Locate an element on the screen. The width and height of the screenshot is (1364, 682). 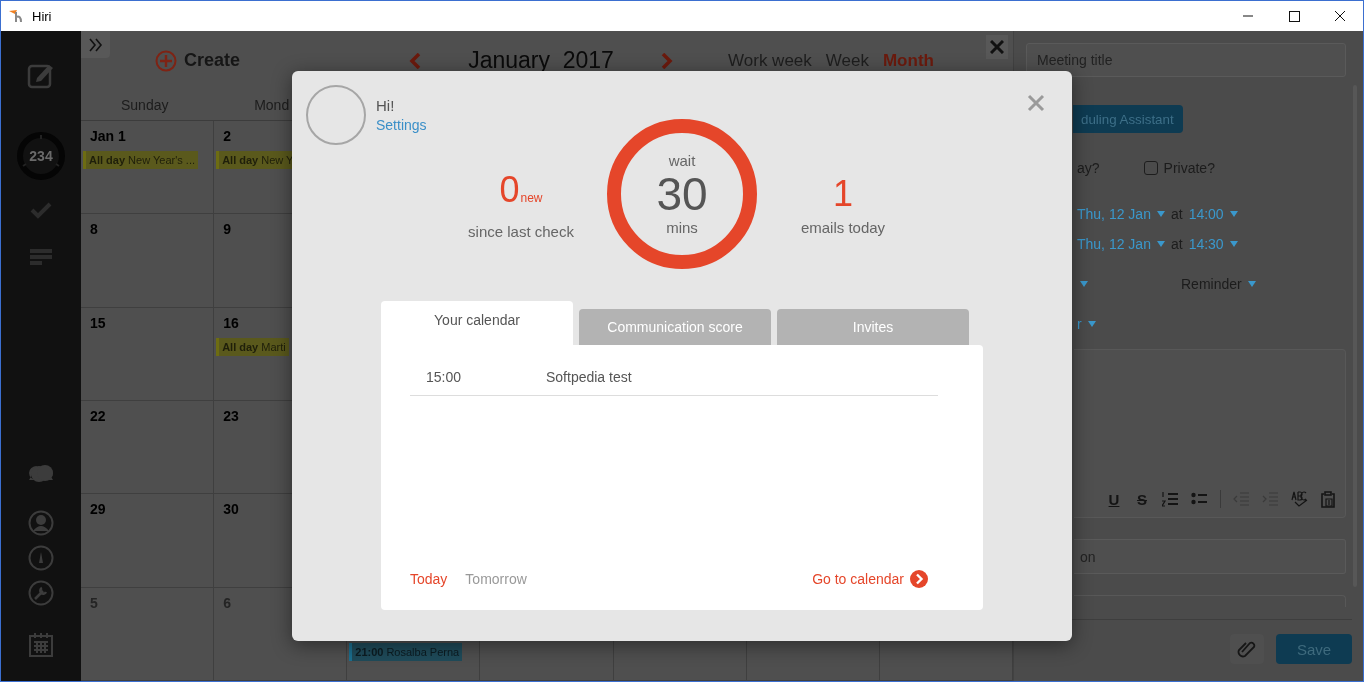
tab: Communication score is located at coordinates (675, 327).